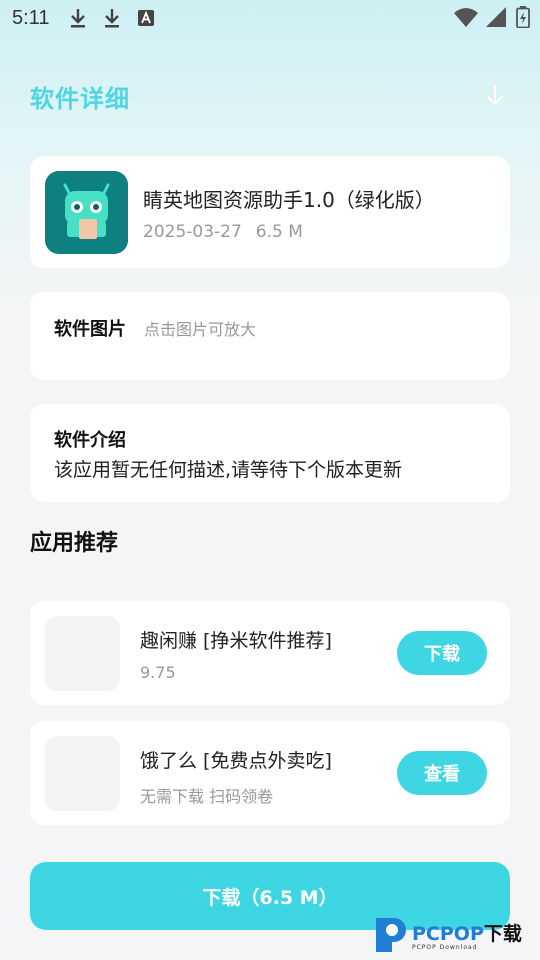  What do you see at coordinates (236, 761) in the screenshot?
I see `rec-app-name: 饿了么 [免费点外卖吃]` at bounding box center [236, 761].